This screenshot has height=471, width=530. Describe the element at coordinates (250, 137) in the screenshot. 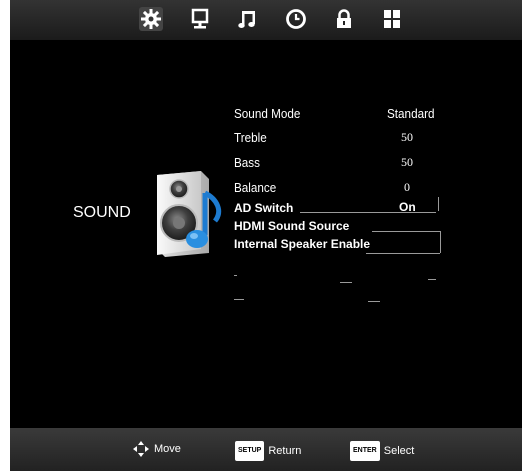

I see `menu-item-treble: Treble` at that location.